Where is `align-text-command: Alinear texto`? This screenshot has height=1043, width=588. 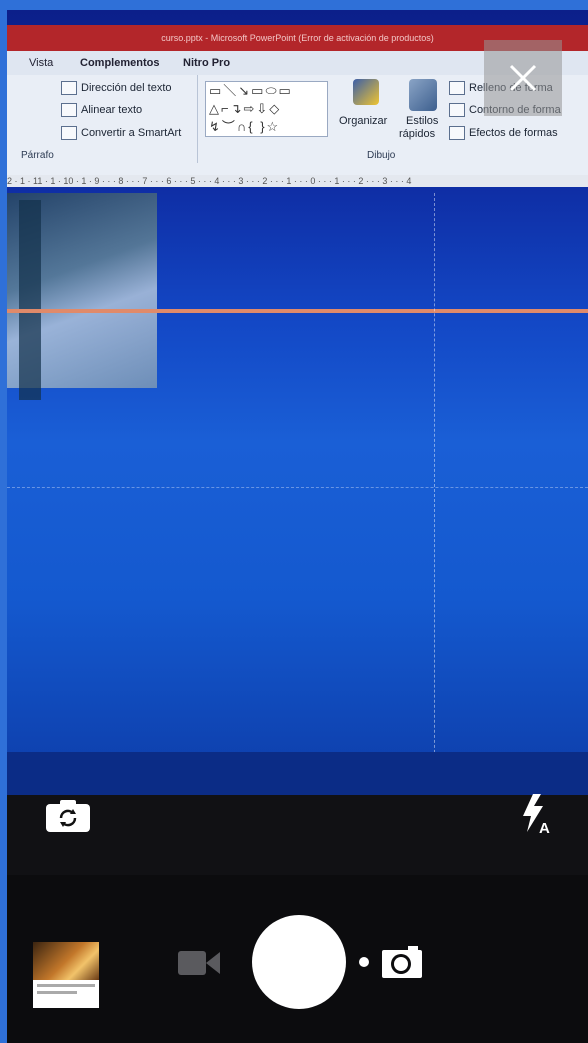 align-text-command: Alinear texto is located at coordinates (101, 110).